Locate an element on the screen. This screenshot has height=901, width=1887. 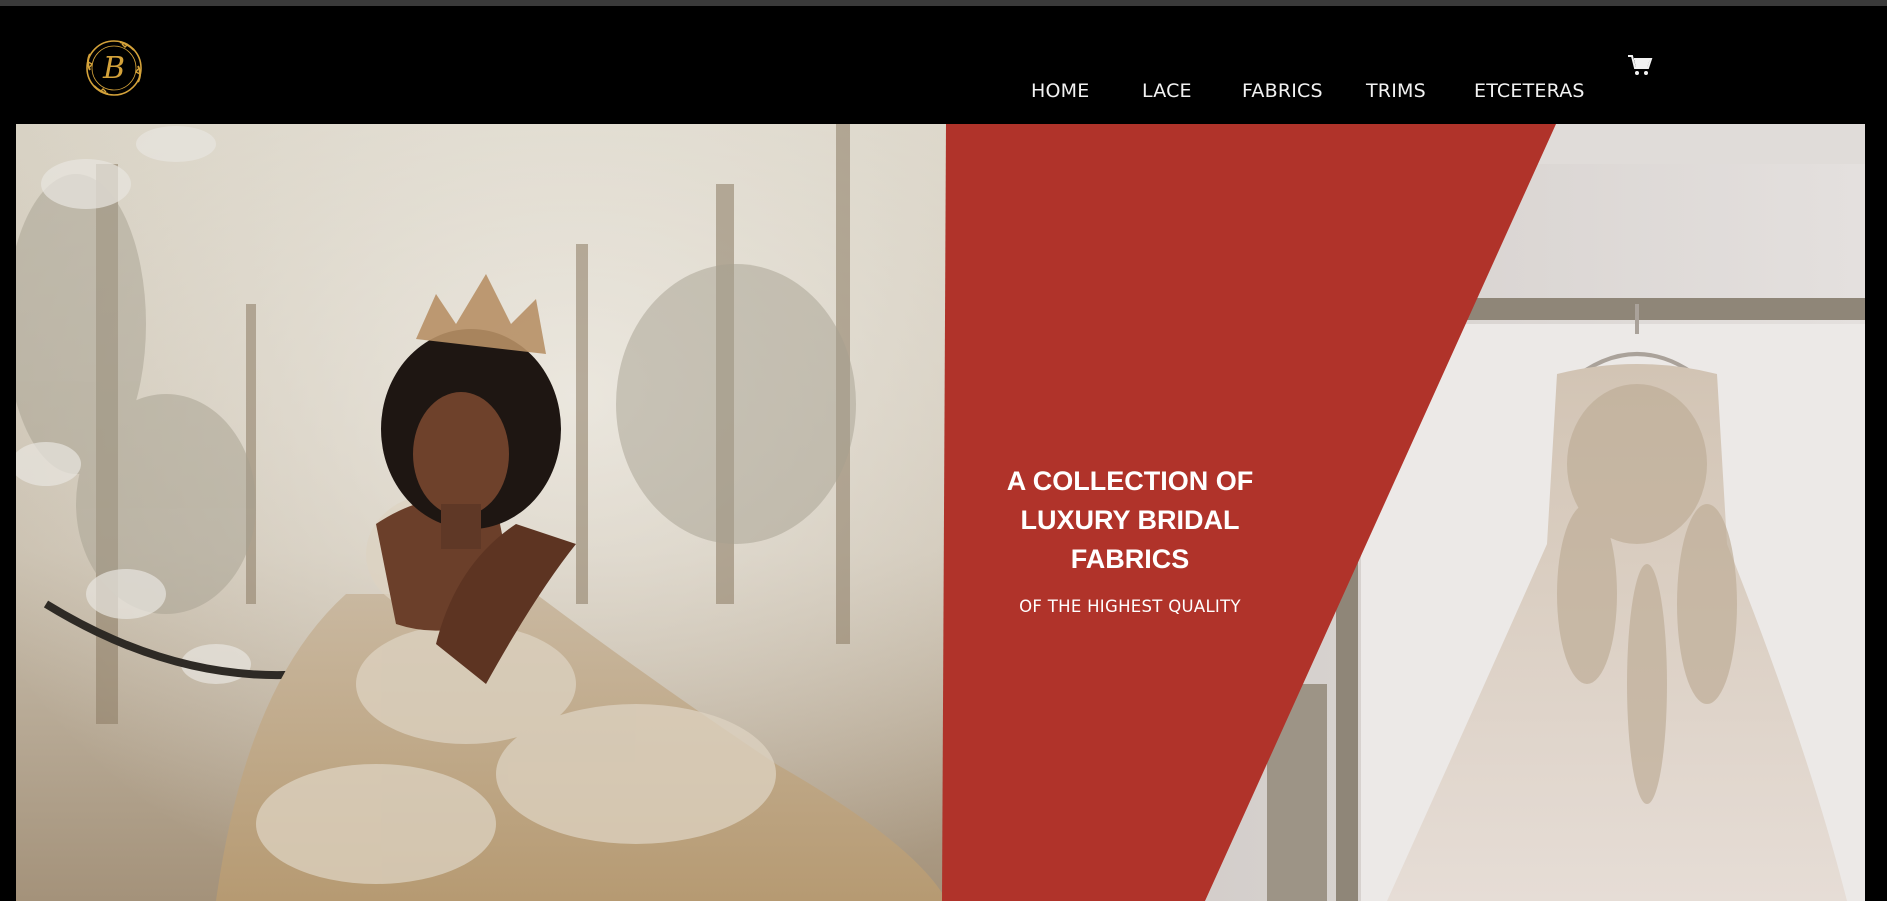
hero-subheadline: OF THE HIGHEST QUALITY is located at coordinates (1130, 606).